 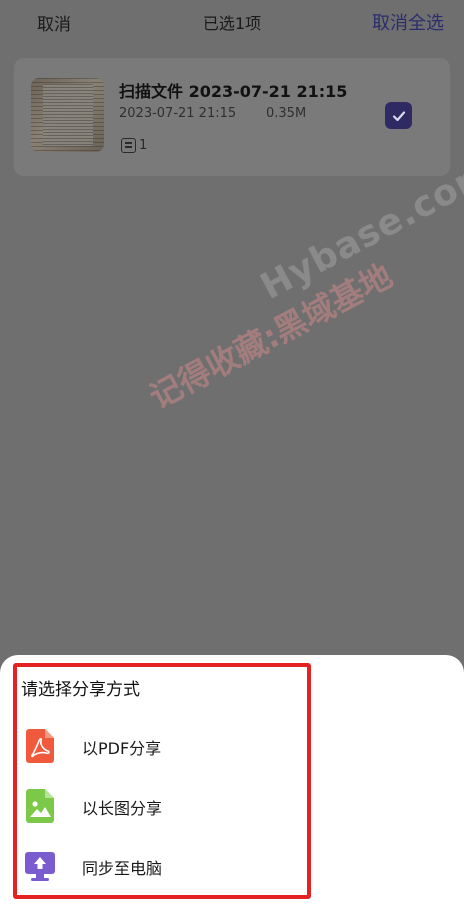 I want to click on page-count: 1, so click(x=134, y=145).